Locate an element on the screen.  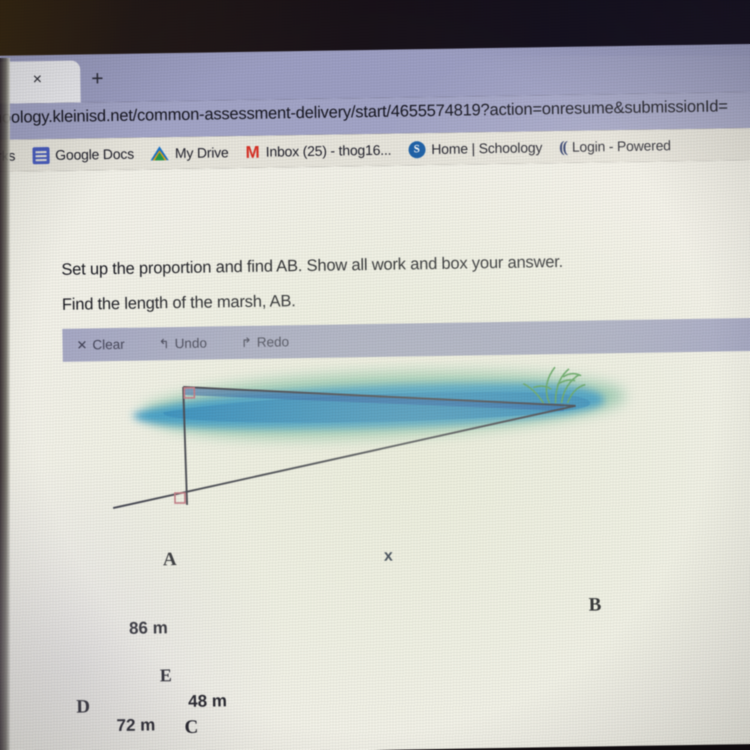
bookmark-label: Google Docs is located at coordinates (95, 154).